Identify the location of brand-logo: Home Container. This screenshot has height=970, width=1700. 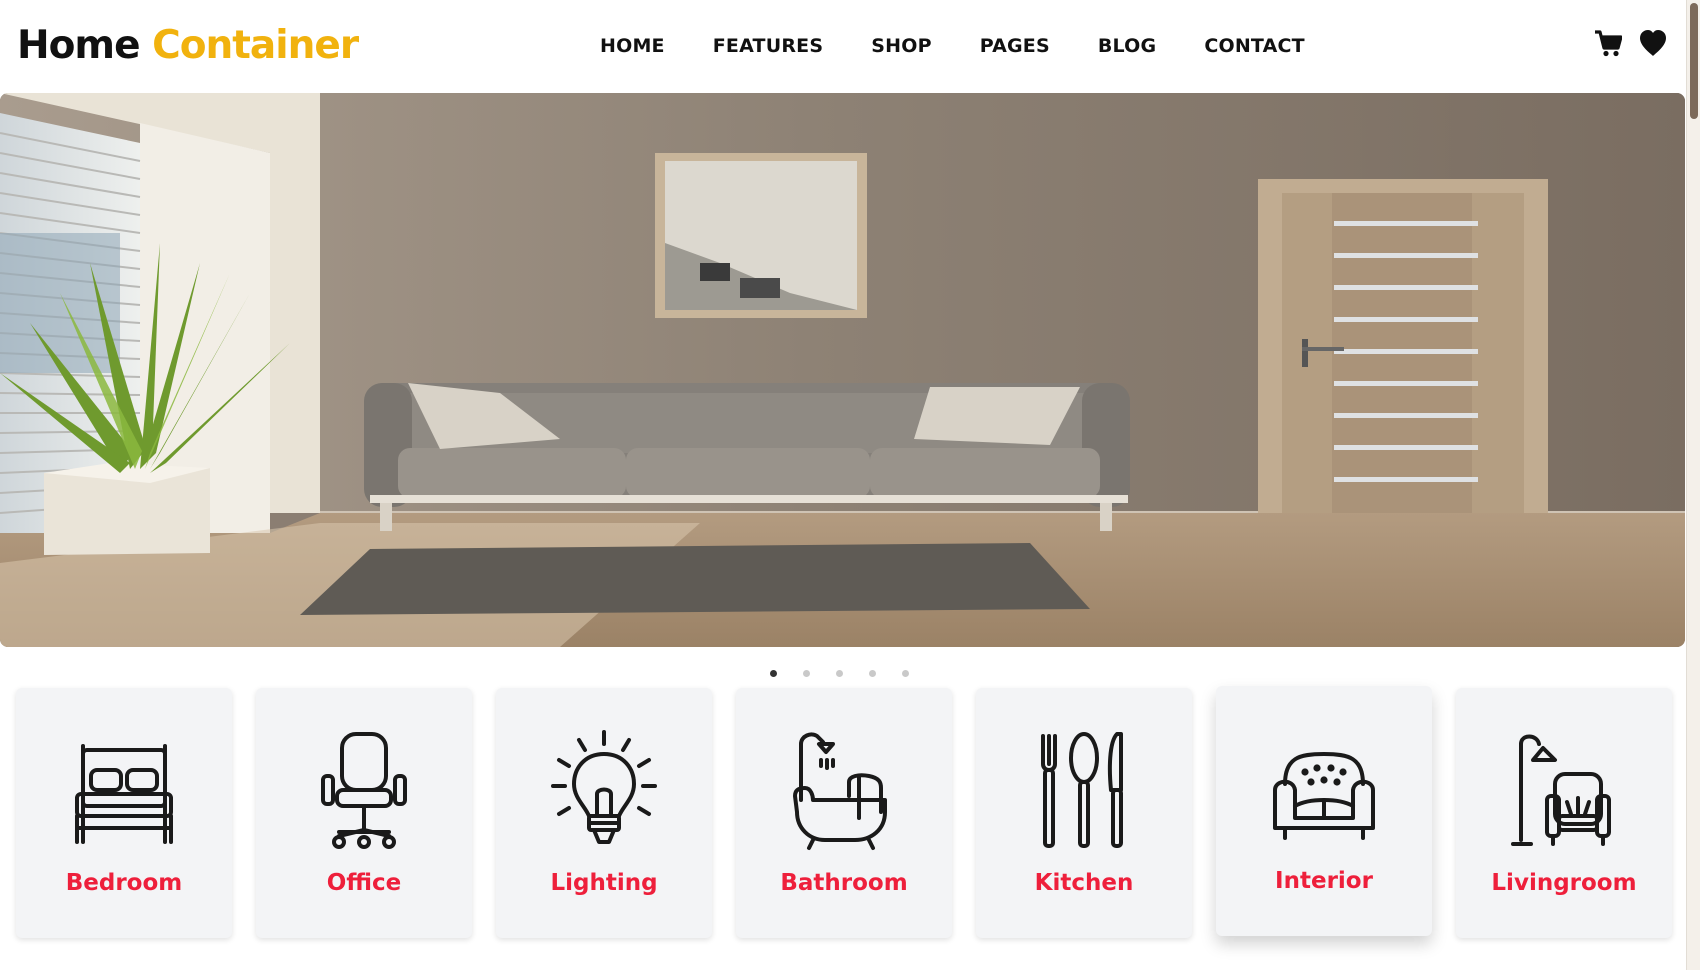
(188, 46).